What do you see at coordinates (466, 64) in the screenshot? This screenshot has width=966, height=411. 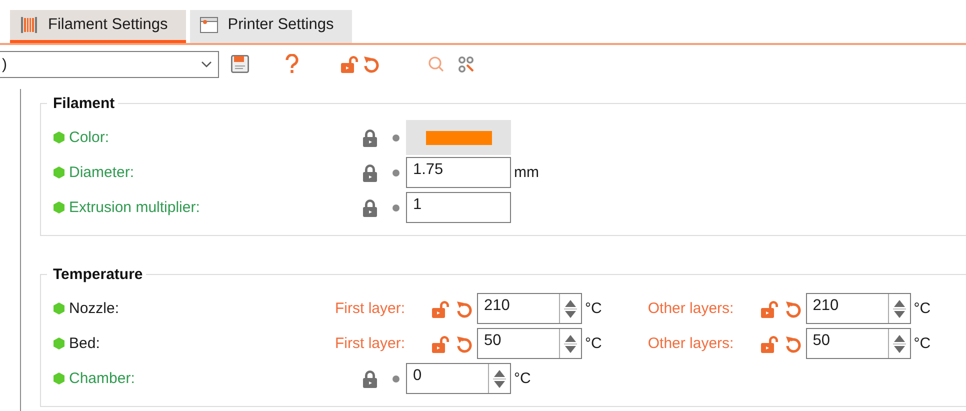 I see `compare-icon` at bounding box center [466, 64].